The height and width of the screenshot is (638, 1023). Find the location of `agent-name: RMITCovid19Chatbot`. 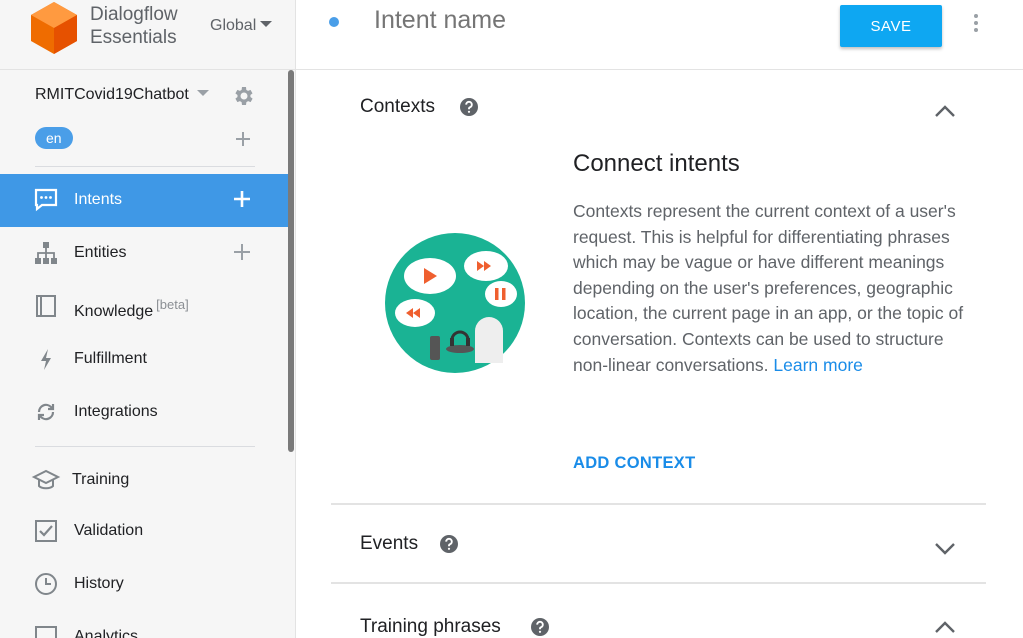

agent-name: RMITCovid19Chatbot is located at coordinates (112, 94).